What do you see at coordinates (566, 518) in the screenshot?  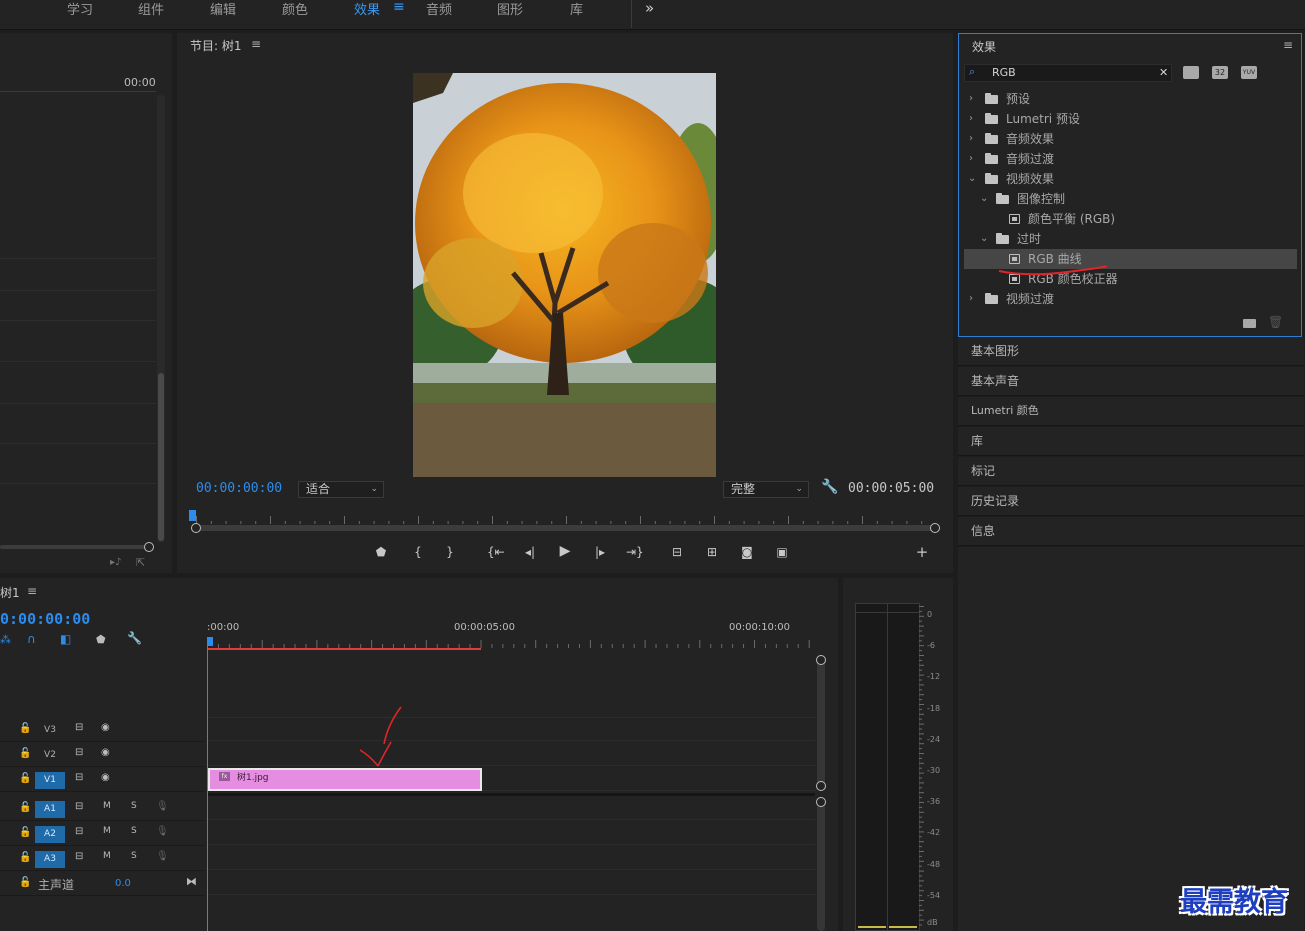 I see `program-time-ruler` at bounding box center [566, 518].